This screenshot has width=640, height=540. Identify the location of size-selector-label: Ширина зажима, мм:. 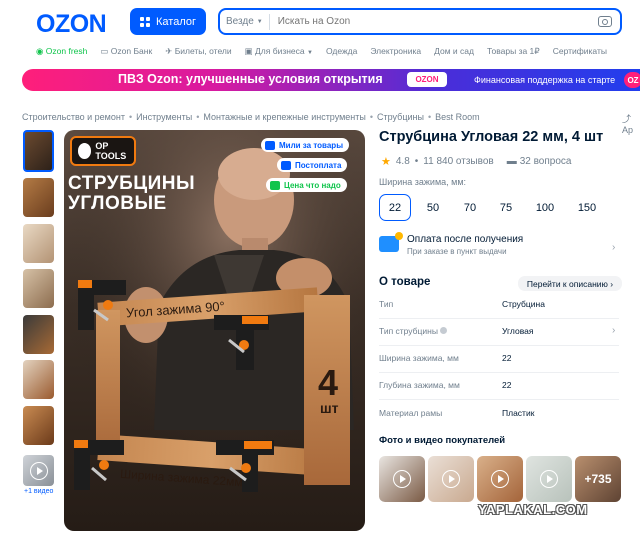
(423, 182).